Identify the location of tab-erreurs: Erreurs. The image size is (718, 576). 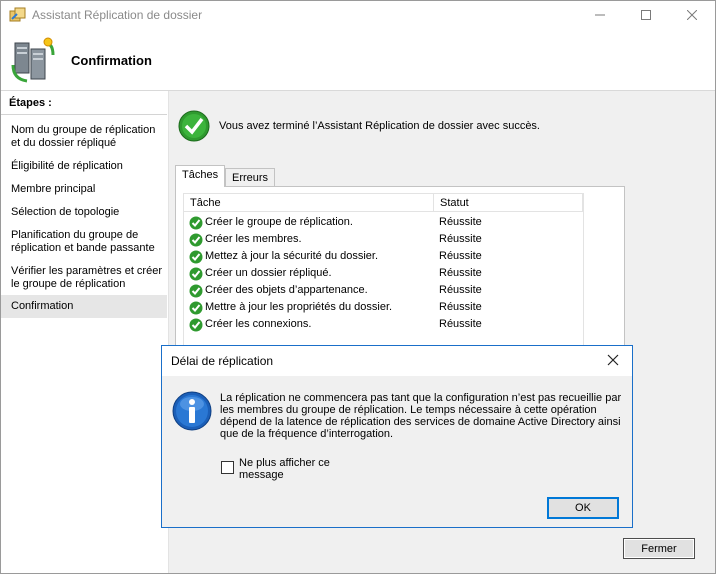
(250, 177).